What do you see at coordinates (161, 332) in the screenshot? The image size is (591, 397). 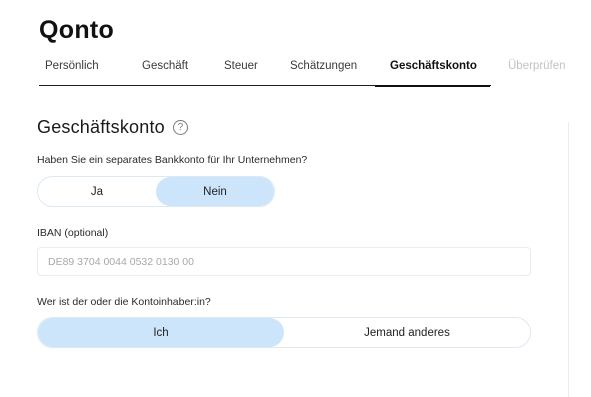 I see `option-ich: Ich` at bounding box center [161, 332].